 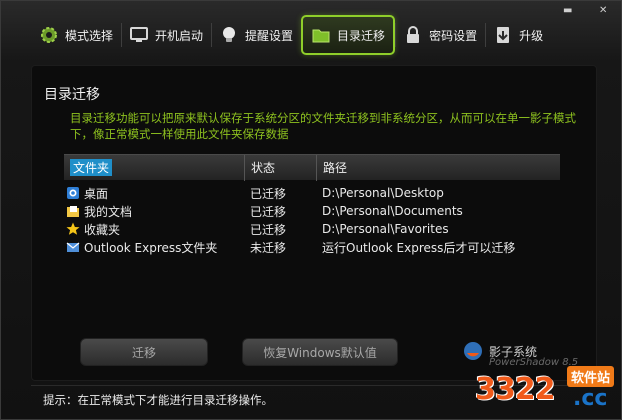 I want to click on window-controls: ▬, so click(x=567, y=11).